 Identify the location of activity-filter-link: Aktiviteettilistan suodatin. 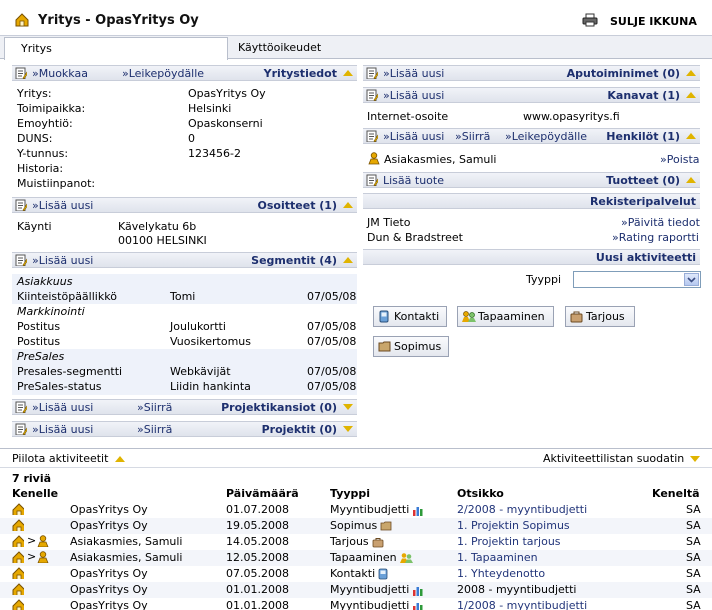
(613, 458).